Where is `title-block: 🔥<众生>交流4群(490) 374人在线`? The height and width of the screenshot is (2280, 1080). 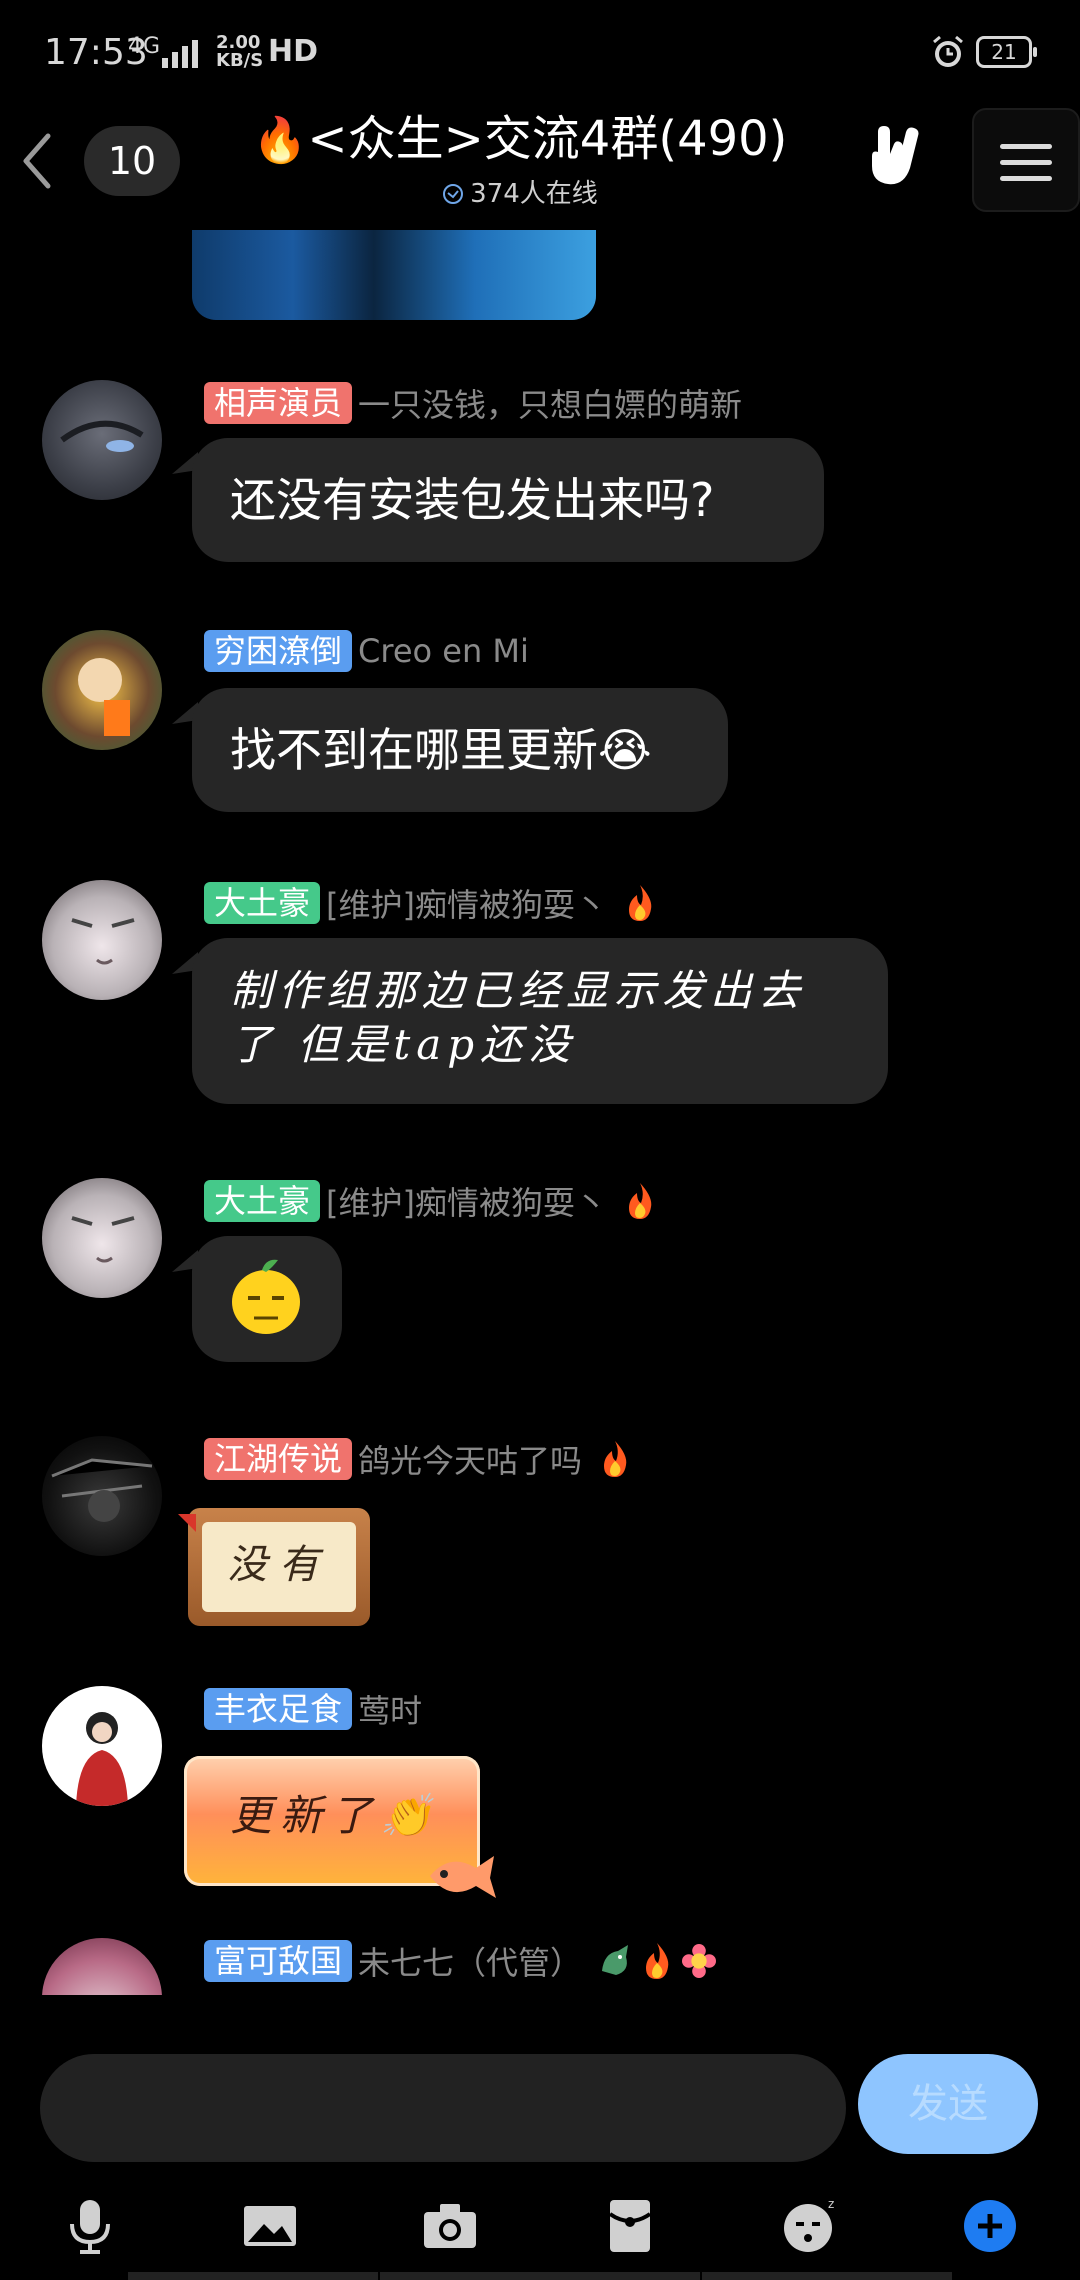
title-block: 🔥<众生>交流4群(490) 374人在线 is located at coordinates (520, 158).